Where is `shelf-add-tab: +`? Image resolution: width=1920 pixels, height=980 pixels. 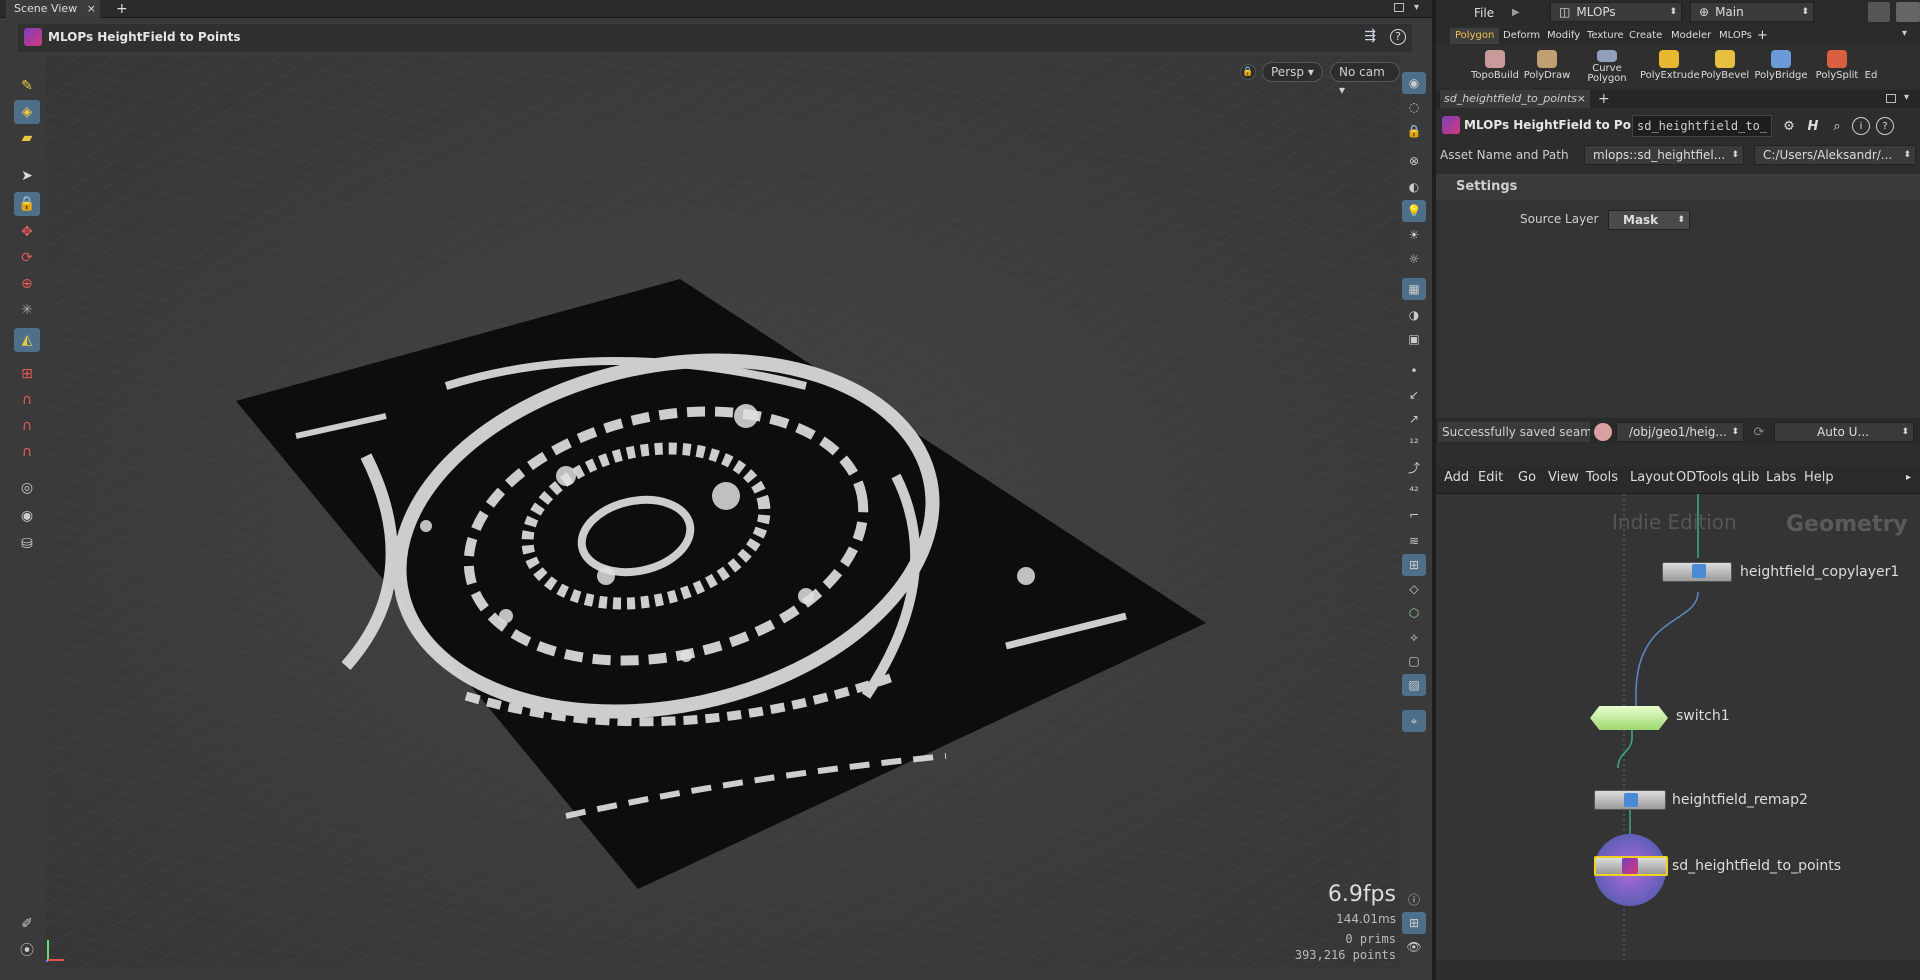 shelf-add-tab: + is located at coordinates (1762, 36).